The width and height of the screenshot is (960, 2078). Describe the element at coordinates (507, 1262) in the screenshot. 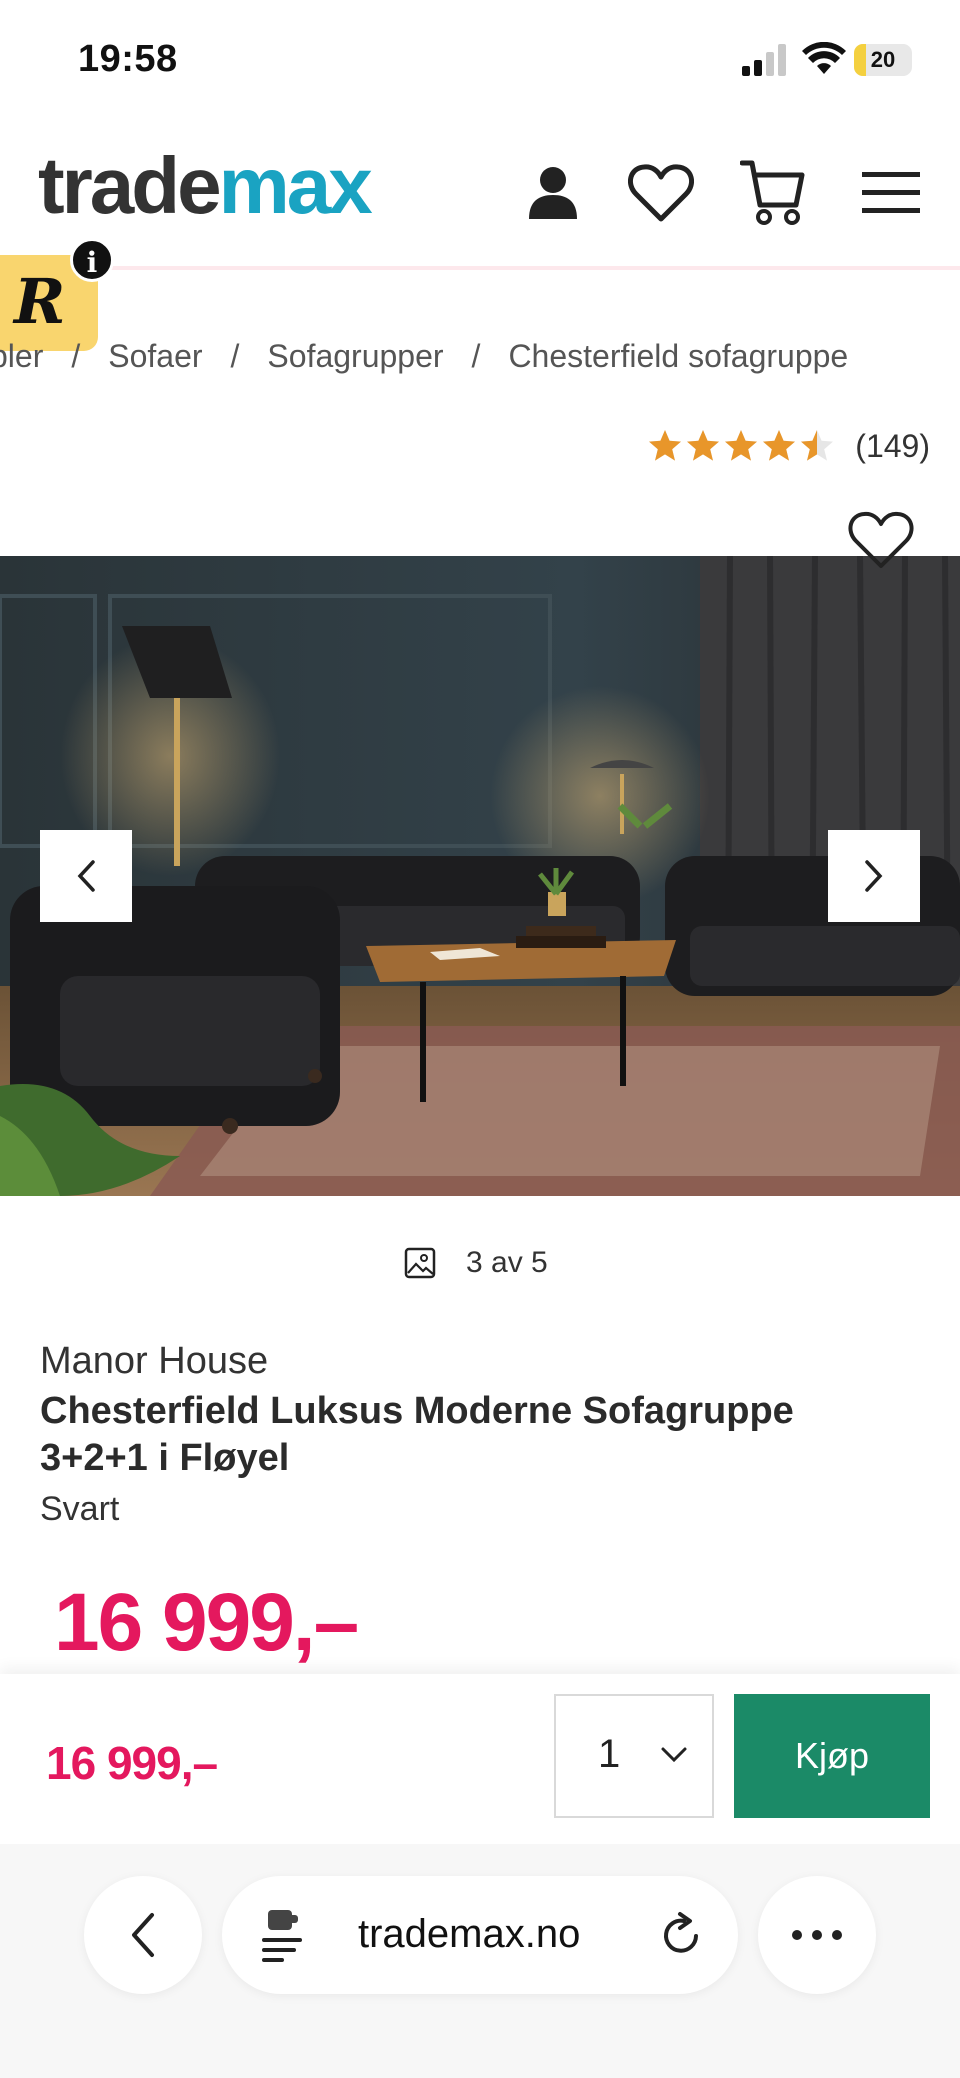

I see `gallery-counter-text: 3 av 5` at that location.